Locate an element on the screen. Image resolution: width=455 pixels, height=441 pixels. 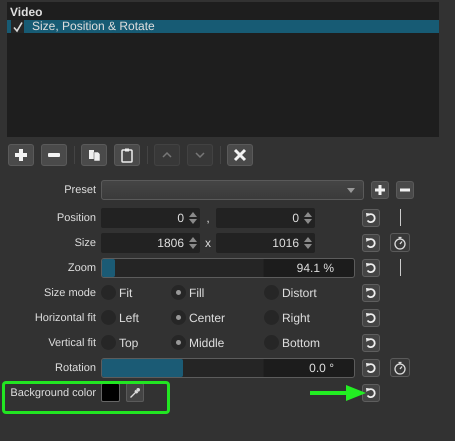
number-field: 1806 is located at coordinates (150, 242).